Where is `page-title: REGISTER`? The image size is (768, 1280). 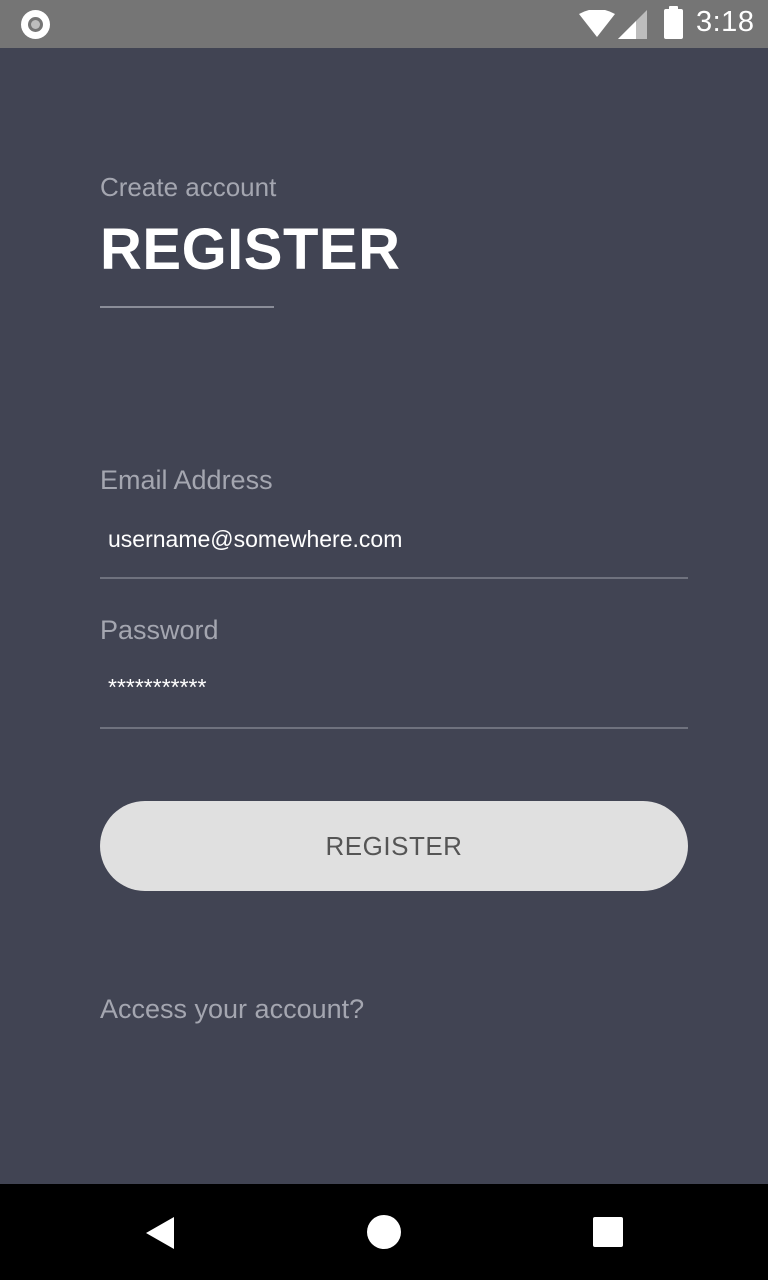 page-title: REGISTER is located at coordinates (250, 249).